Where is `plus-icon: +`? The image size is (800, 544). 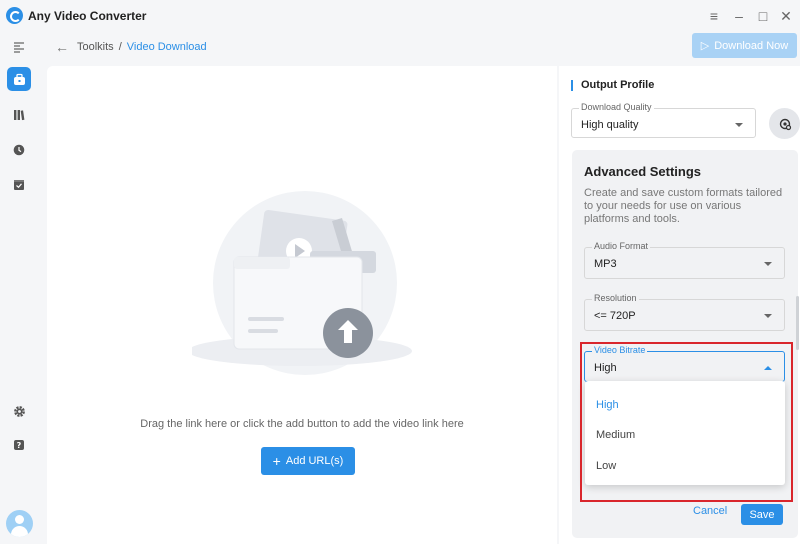
plus-icon: + is located at coordinates (276, 461).